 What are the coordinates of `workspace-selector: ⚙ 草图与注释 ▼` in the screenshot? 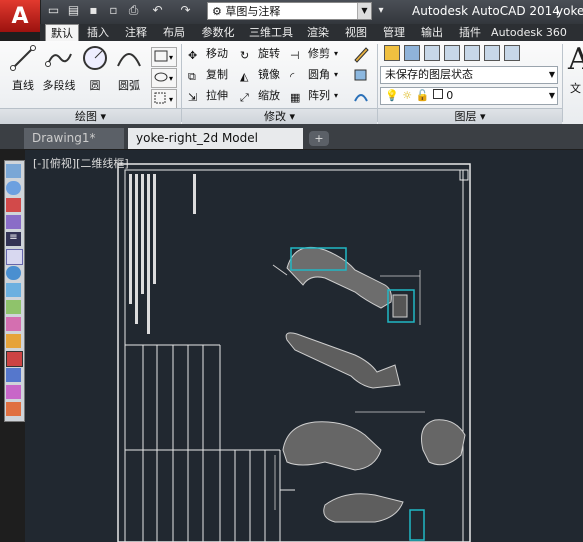 It's located at (289, 11).